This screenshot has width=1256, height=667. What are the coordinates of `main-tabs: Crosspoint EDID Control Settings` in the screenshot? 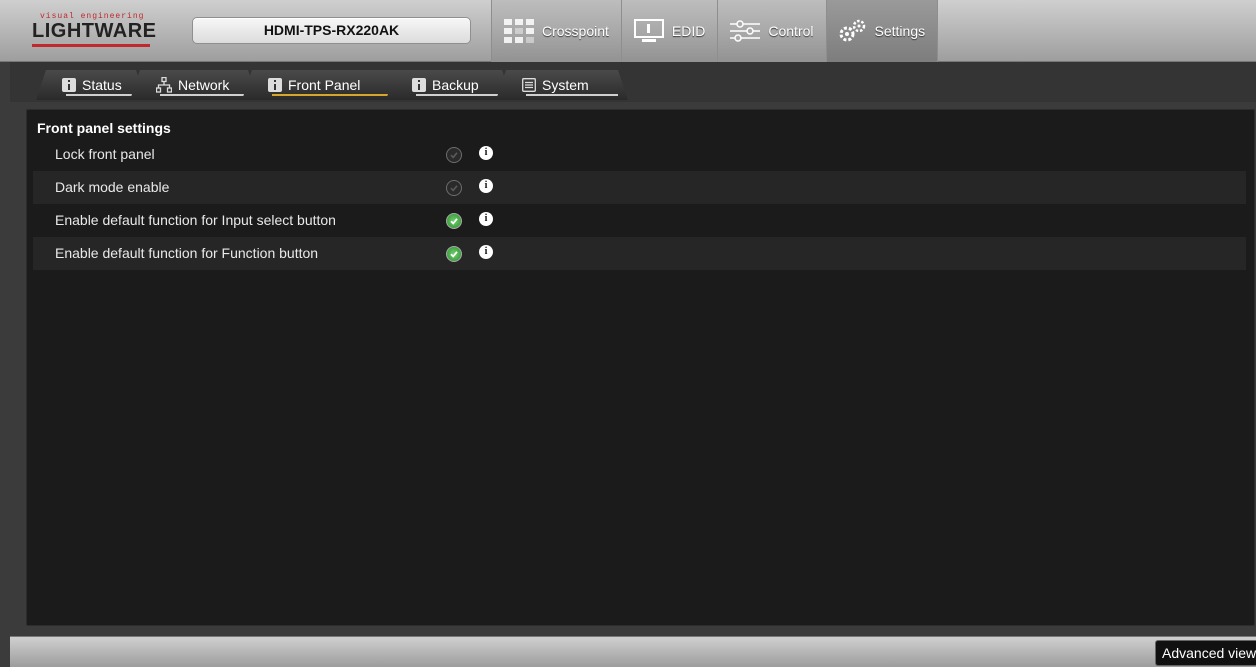 It's located at (715, 31).